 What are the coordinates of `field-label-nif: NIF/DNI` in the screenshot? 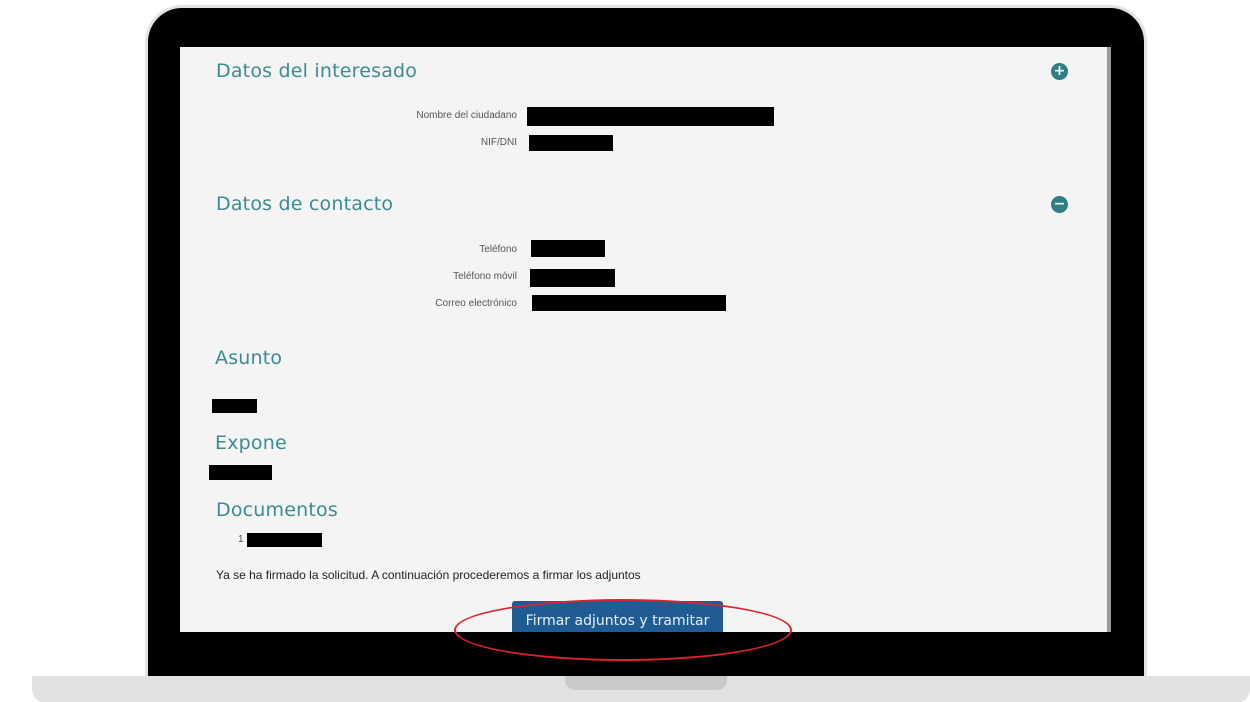 It's located at (498, 142).